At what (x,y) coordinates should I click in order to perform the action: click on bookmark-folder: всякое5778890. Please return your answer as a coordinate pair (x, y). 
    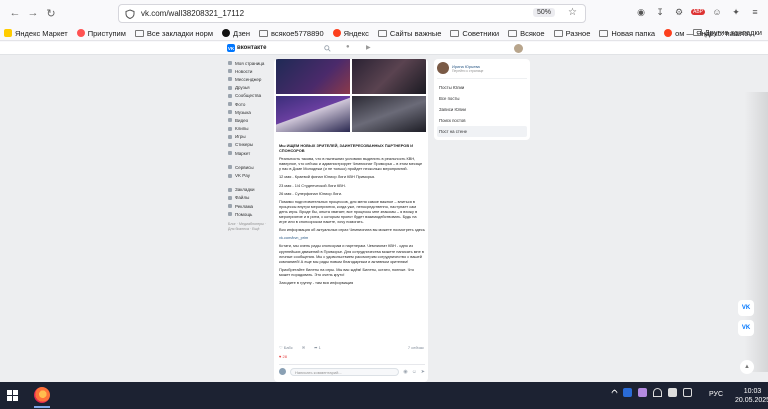
    Looking at the image, I should click on (291, 33).